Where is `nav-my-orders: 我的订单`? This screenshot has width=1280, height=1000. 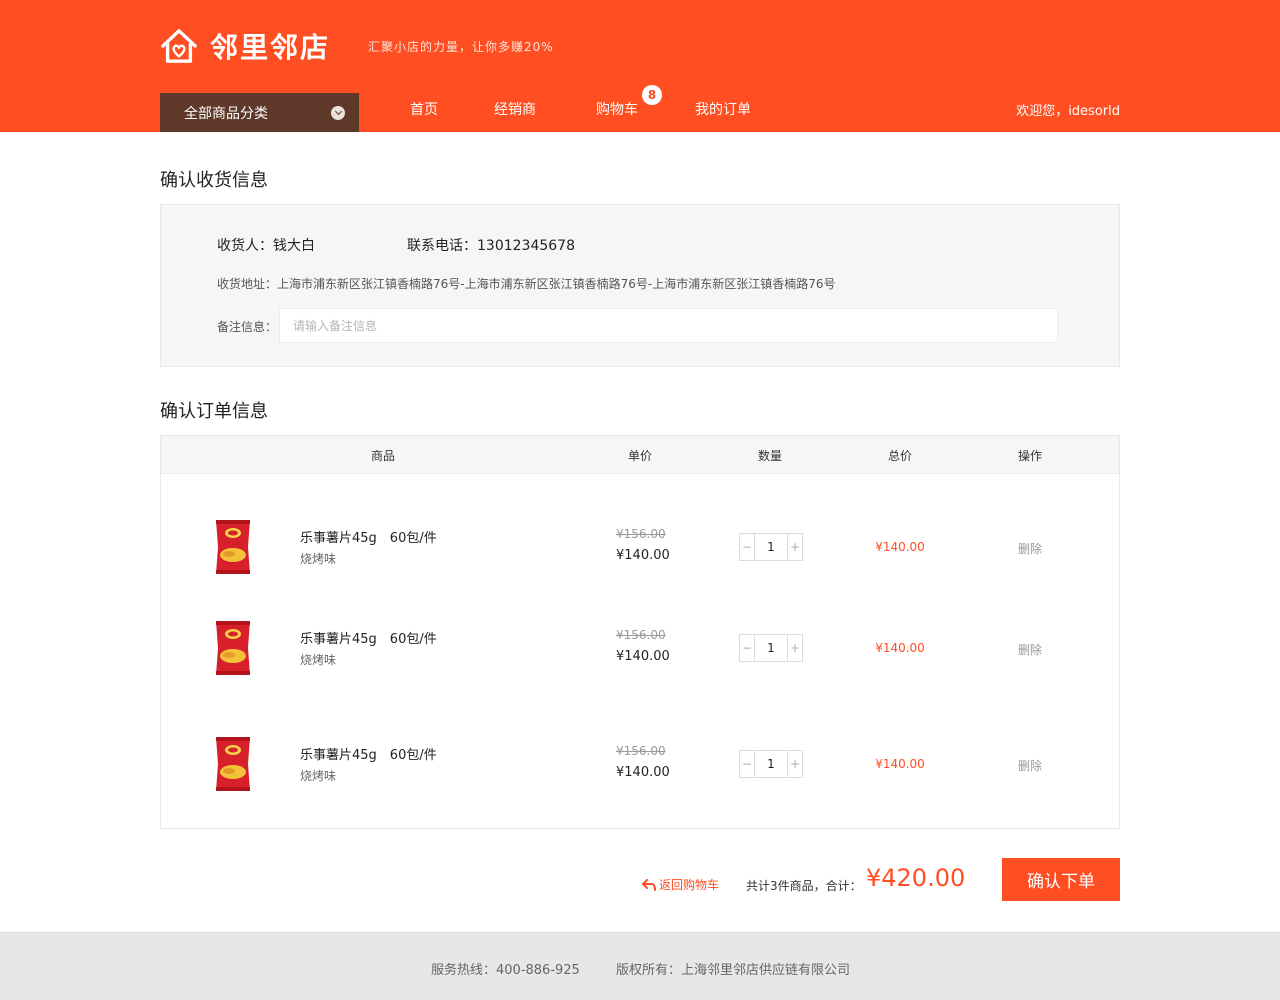
nav-my-orders: 我的订单 is located at coordinates (723, 109).